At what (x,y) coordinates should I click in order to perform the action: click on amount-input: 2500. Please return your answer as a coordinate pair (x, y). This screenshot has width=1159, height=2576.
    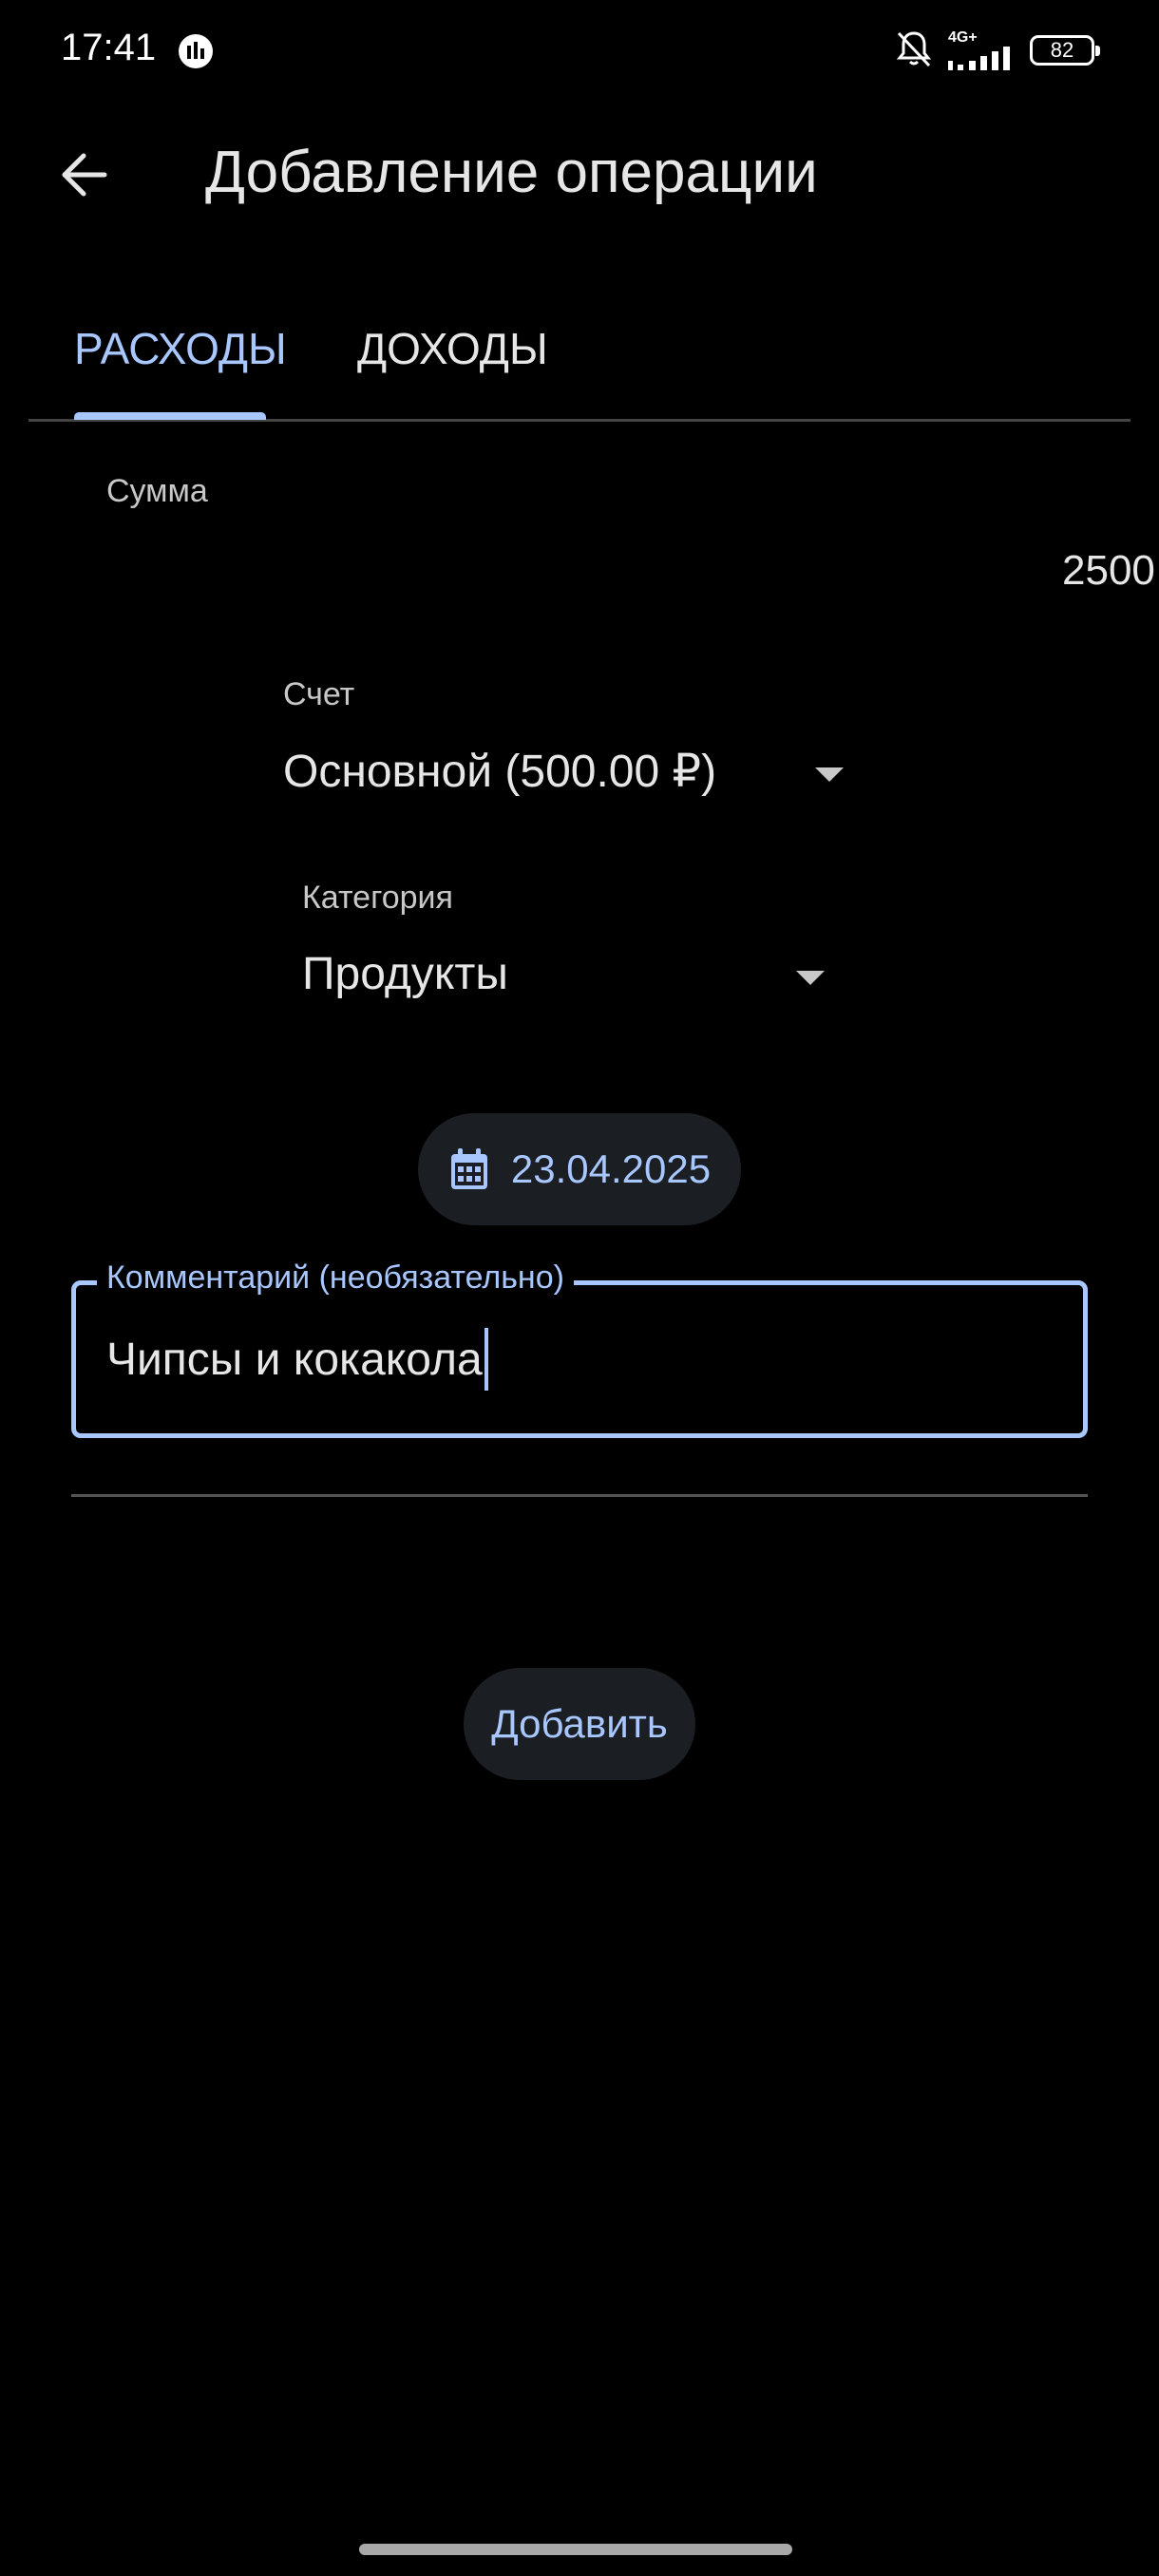
    Looking at the image, I should click on (1108, 571).